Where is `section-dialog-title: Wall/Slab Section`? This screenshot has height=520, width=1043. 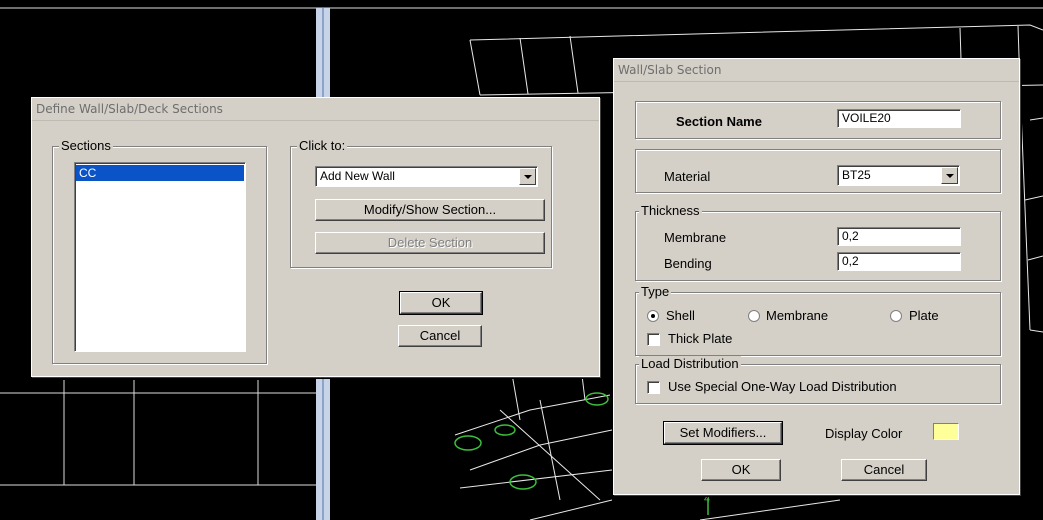
section-dialog-title: Wall/Slab Section is located at coordinates (816, 70).